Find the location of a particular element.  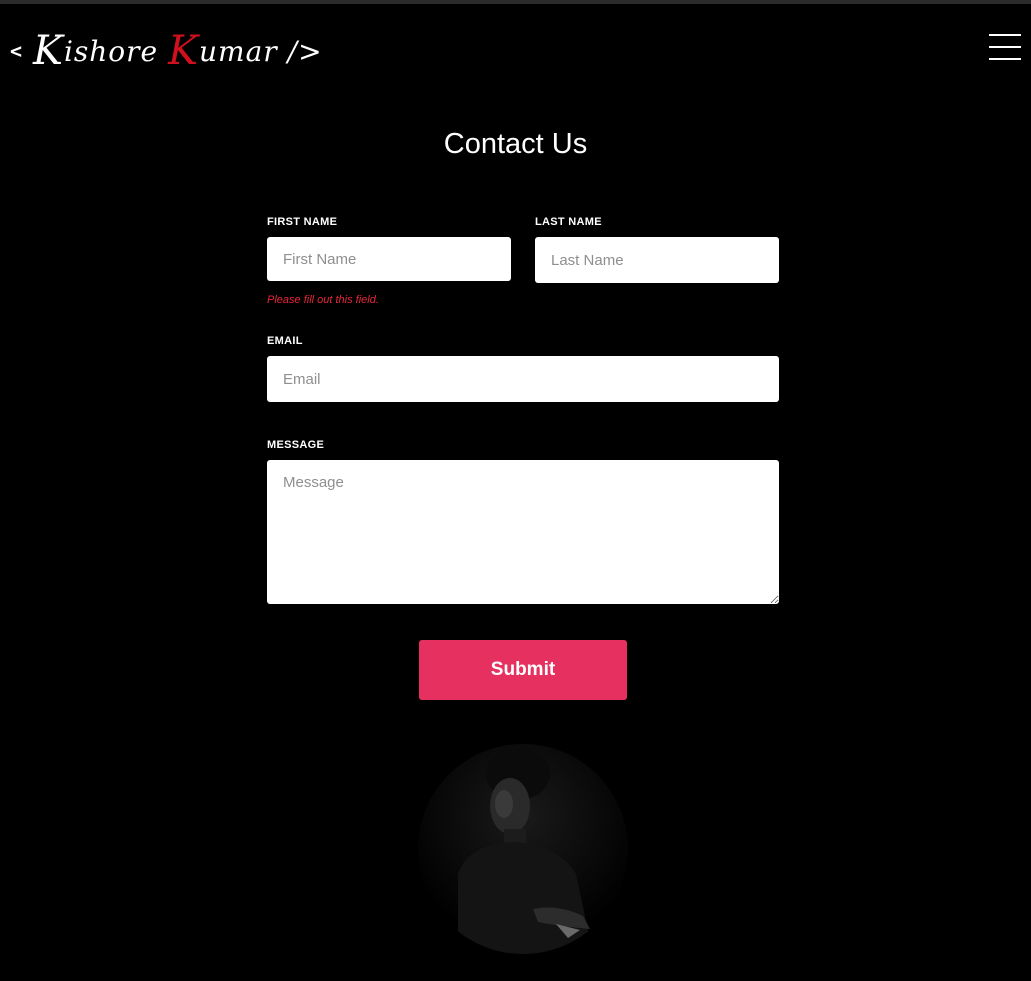

last-name-label: LAST NAME is located at coordinates (568, 222).